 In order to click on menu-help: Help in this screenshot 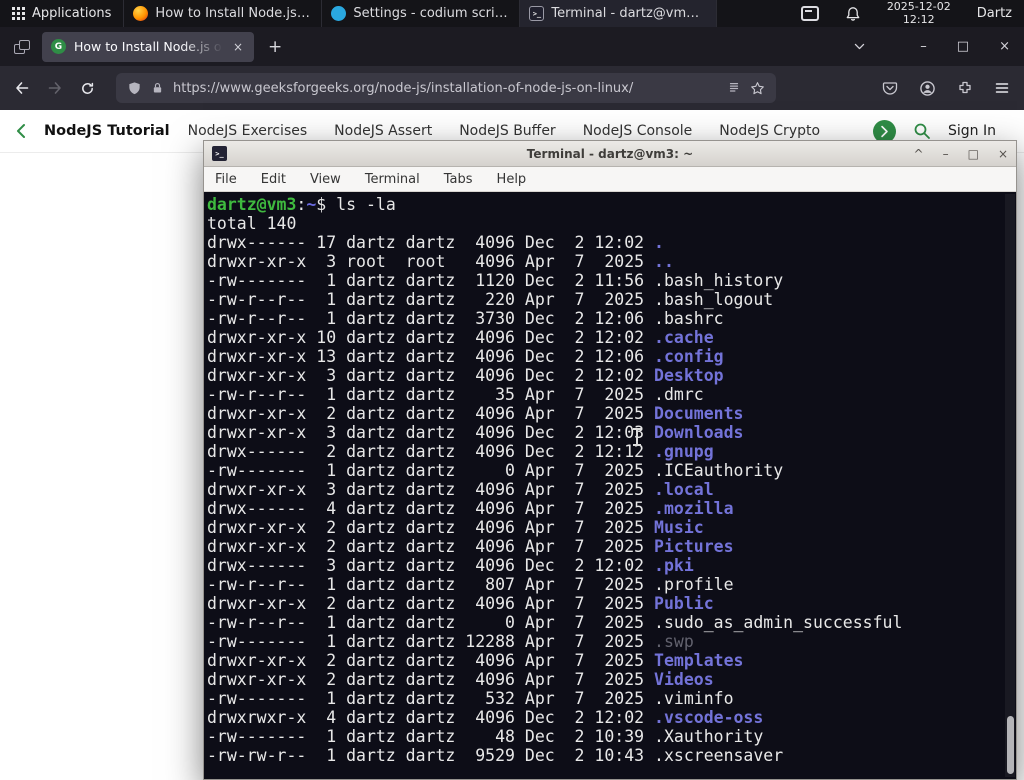, I will do `click(512, 179)`.